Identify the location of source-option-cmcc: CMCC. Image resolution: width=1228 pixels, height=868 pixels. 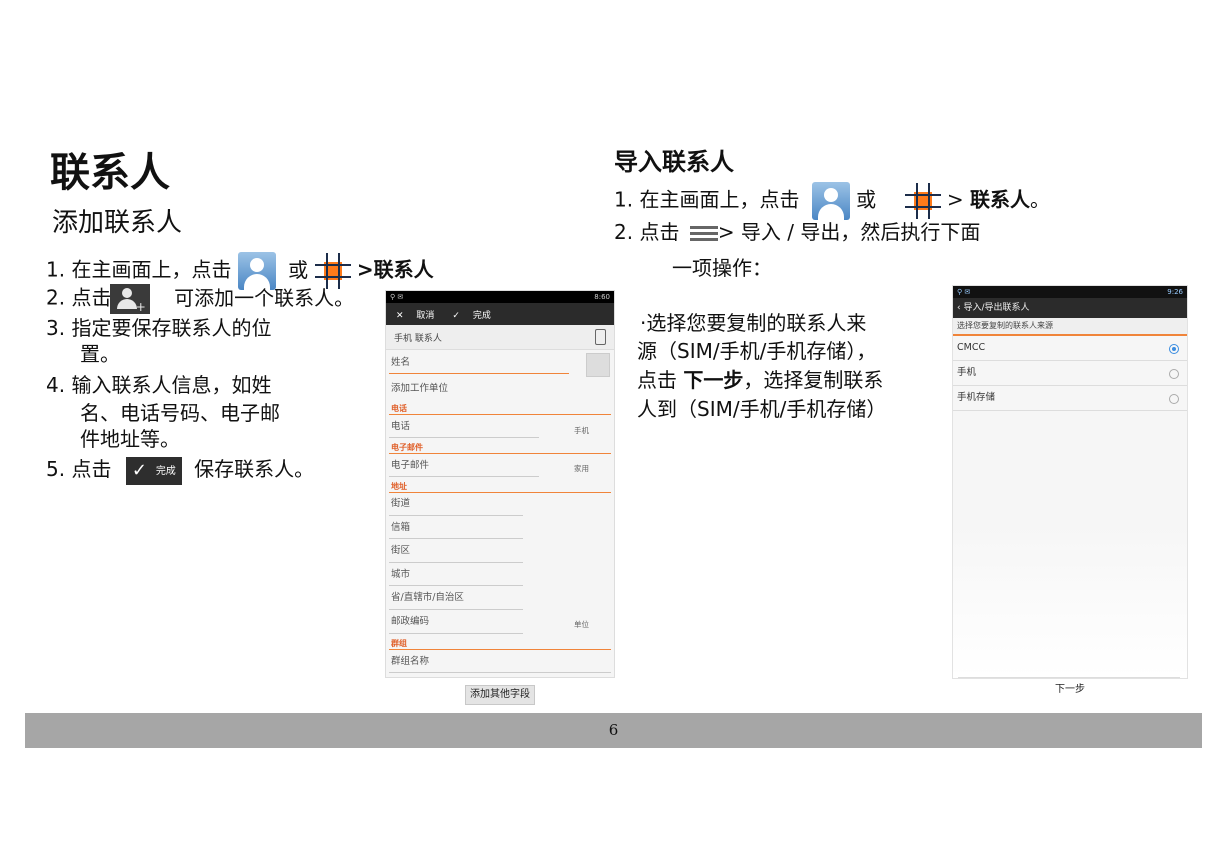
(1070, 348).